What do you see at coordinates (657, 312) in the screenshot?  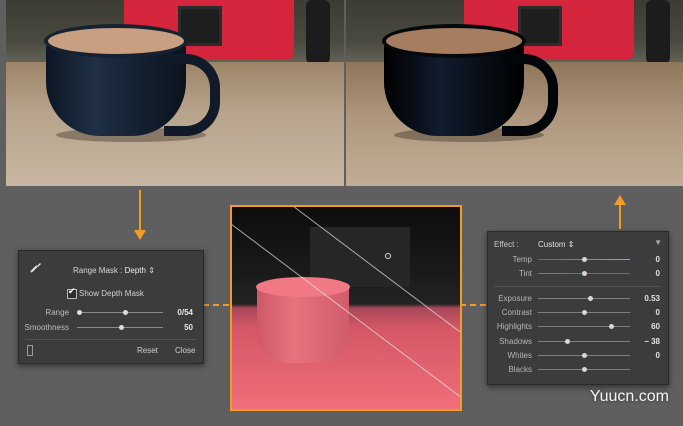 I see `contrast-value: 0` at bounding box center [657, 312].